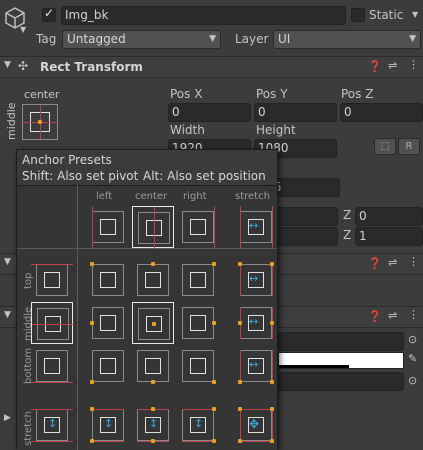 The height and width of the screenshot is (450, 423). What do you see at coordinates (385, 146) in the screenshot?
I see `blueprint-mode-button: ⬚` at bounding box center [385, 146].